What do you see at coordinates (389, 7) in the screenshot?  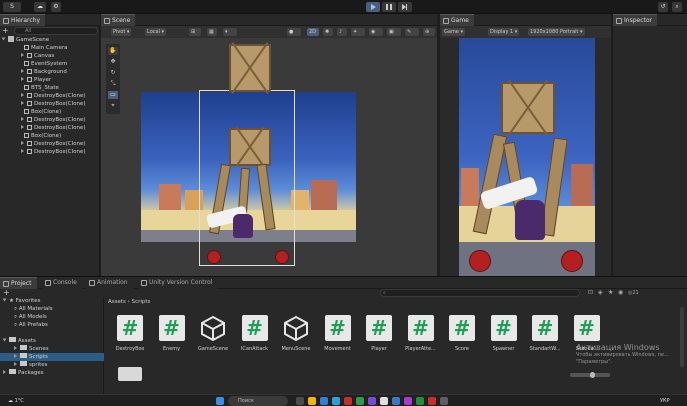 I see `pause-button` at bounding box center [389, 7].